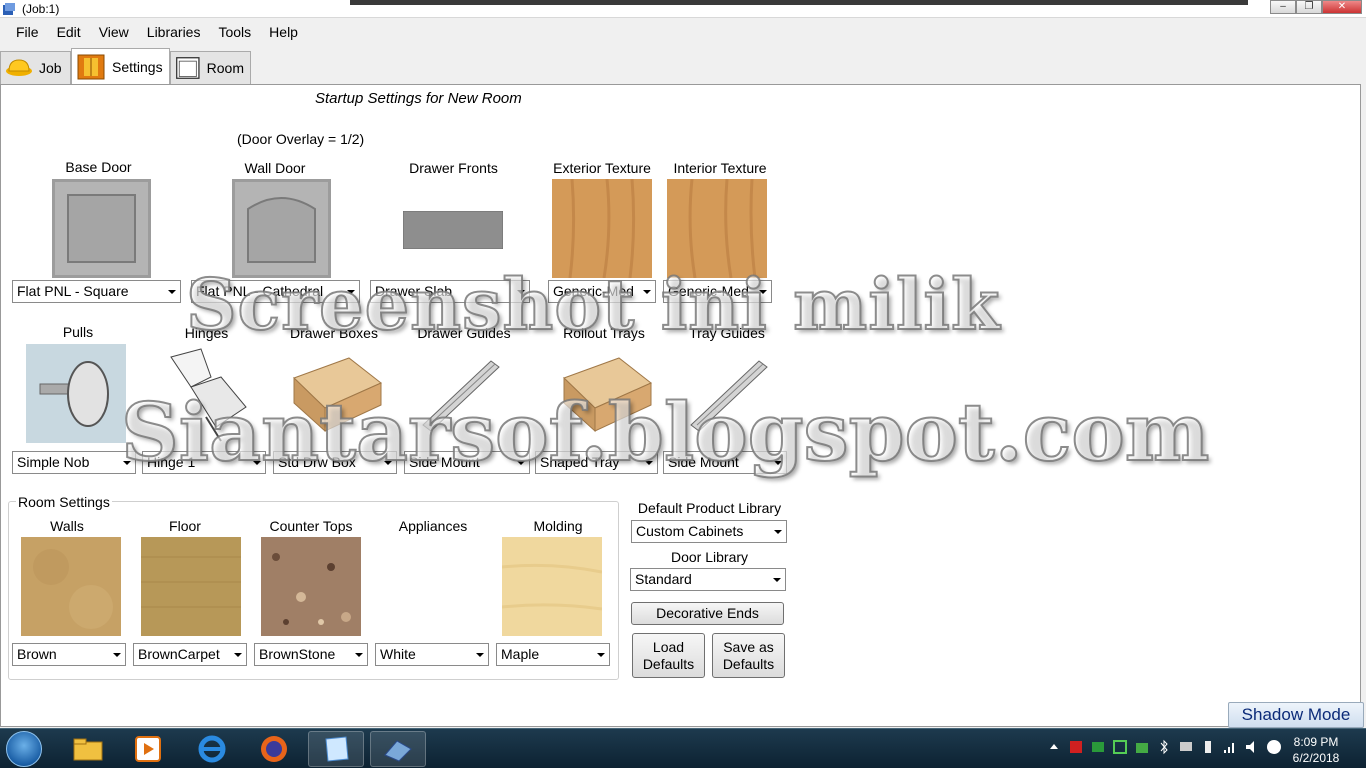 This screenshot has width=1366, height=768. Describe the element at coordinates (191, 586) in the screenshot. I see `floor-swatch` at that location.